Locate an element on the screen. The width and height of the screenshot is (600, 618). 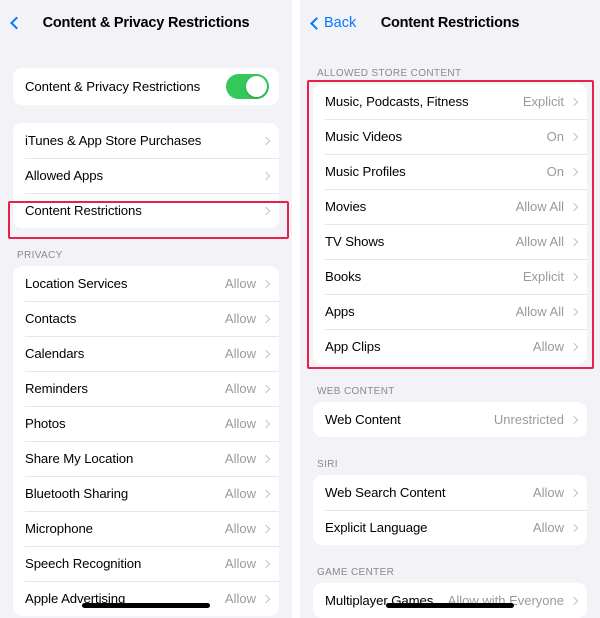
page-title-left: Content & Privacy Restrictions is located at coordinates (146, 23).